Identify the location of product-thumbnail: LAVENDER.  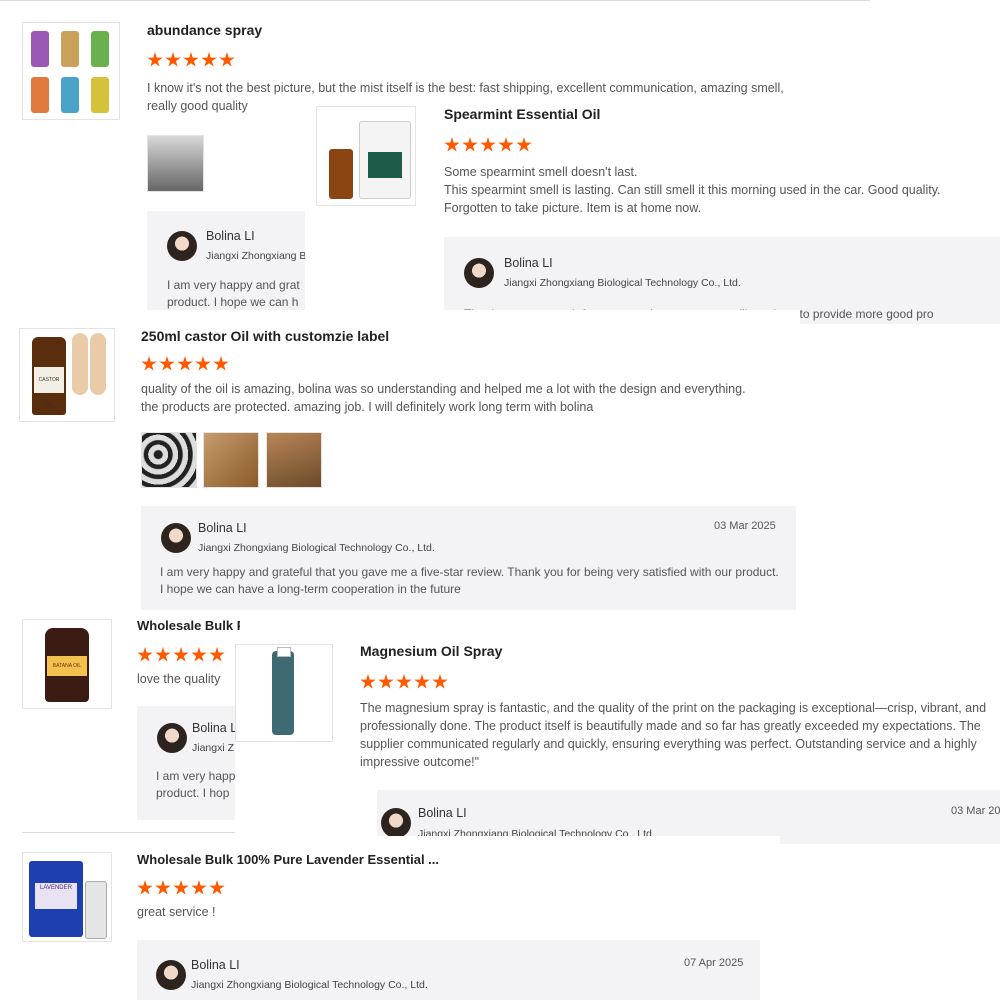
(67, 897).